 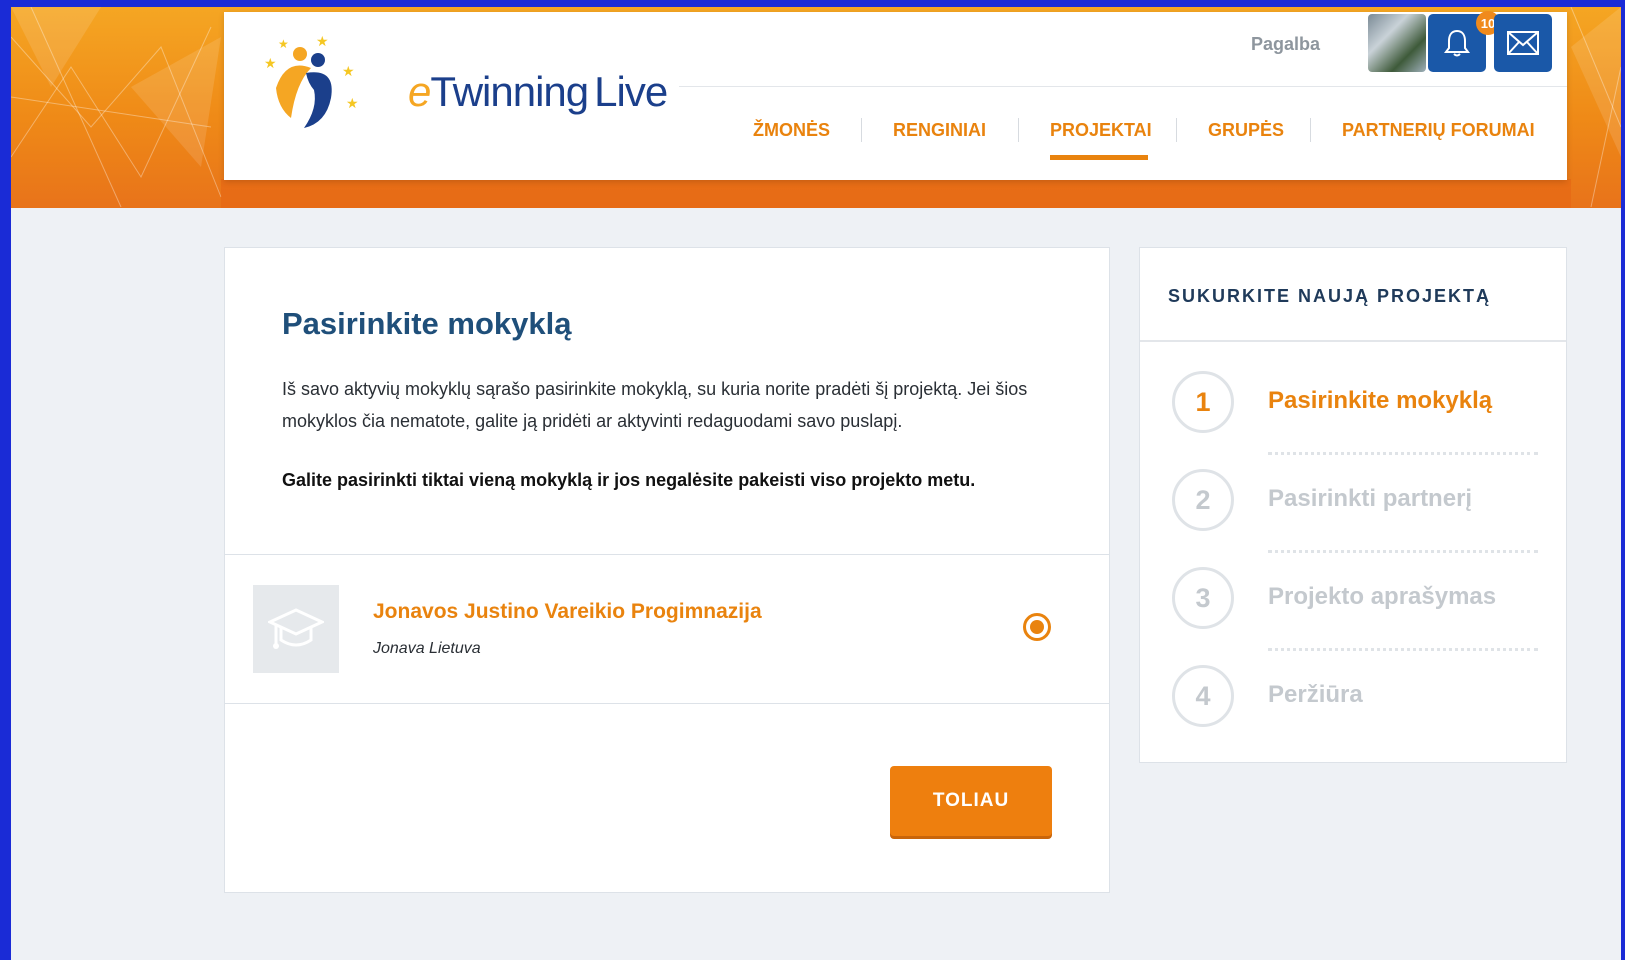 I want to click on steps-title: SUKURKITE NAUJĄ PROJEKTĄ, so click(x=1330, y=296).